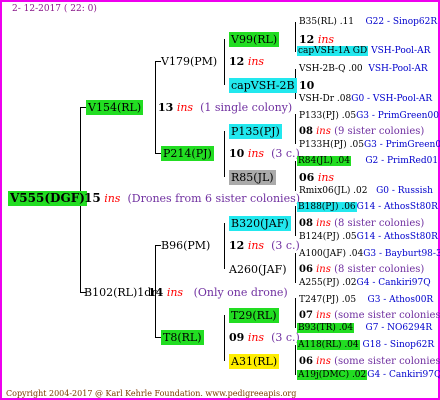  I want to click on g3-info: 10 ins (3 c.), so click(264, 153).